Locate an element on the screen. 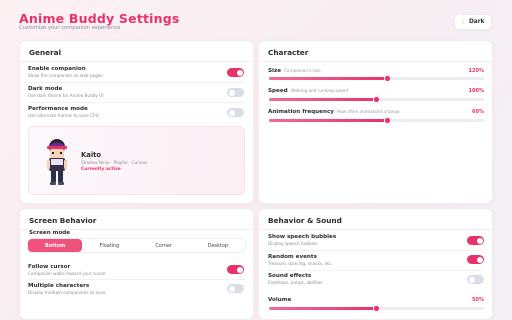 The width and height of the screenshot is (512, 320). setting-description: Use alternate frames to save CPU is located at coordinates (63, 115).